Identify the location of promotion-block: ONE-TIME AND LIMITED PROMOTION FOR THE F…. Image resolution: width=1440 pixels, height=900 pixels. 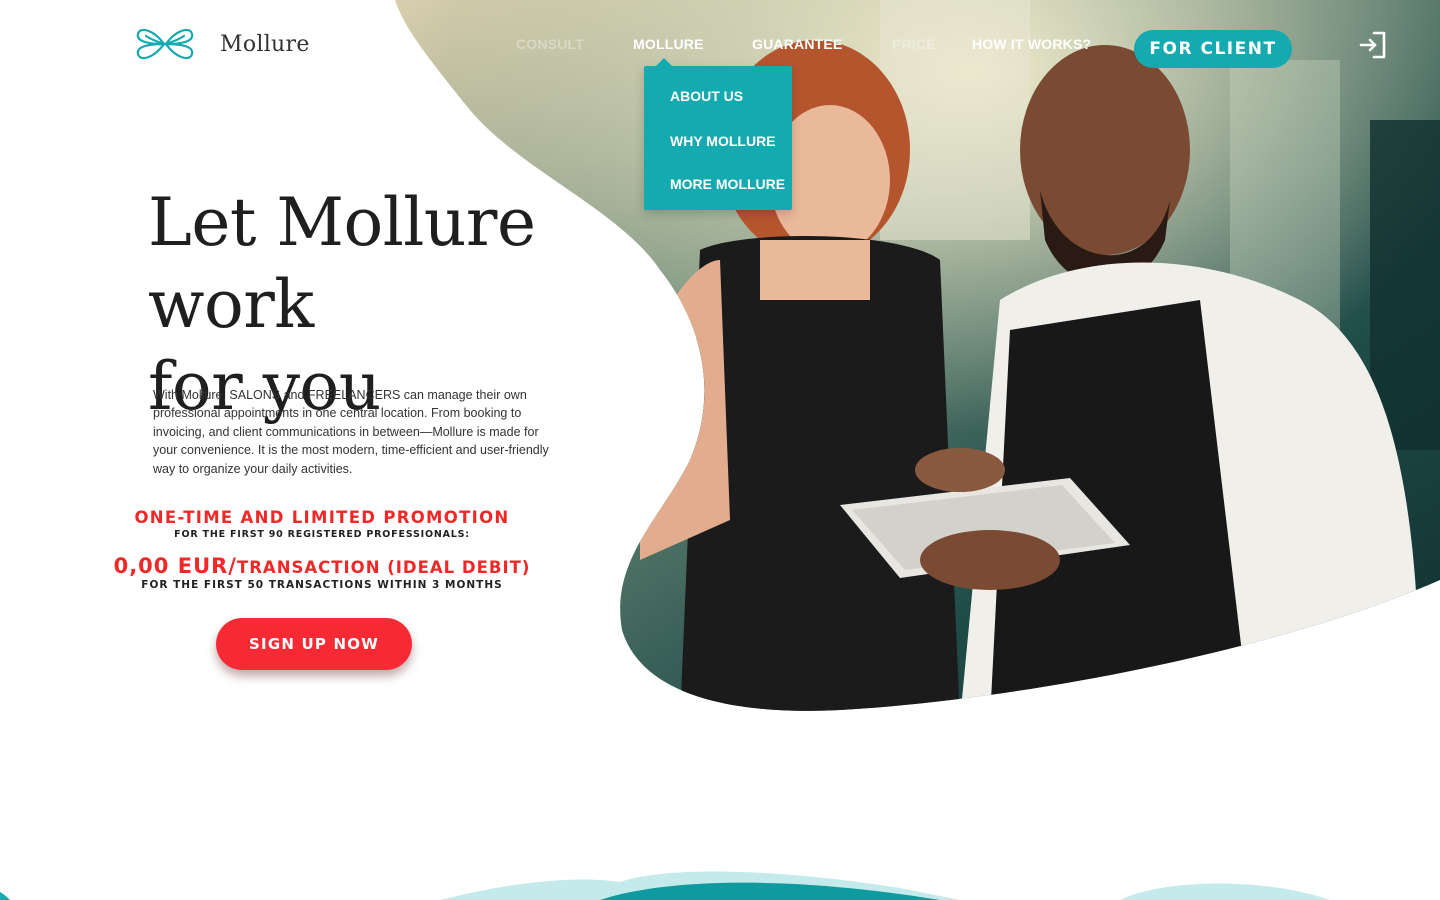
(322, 549).